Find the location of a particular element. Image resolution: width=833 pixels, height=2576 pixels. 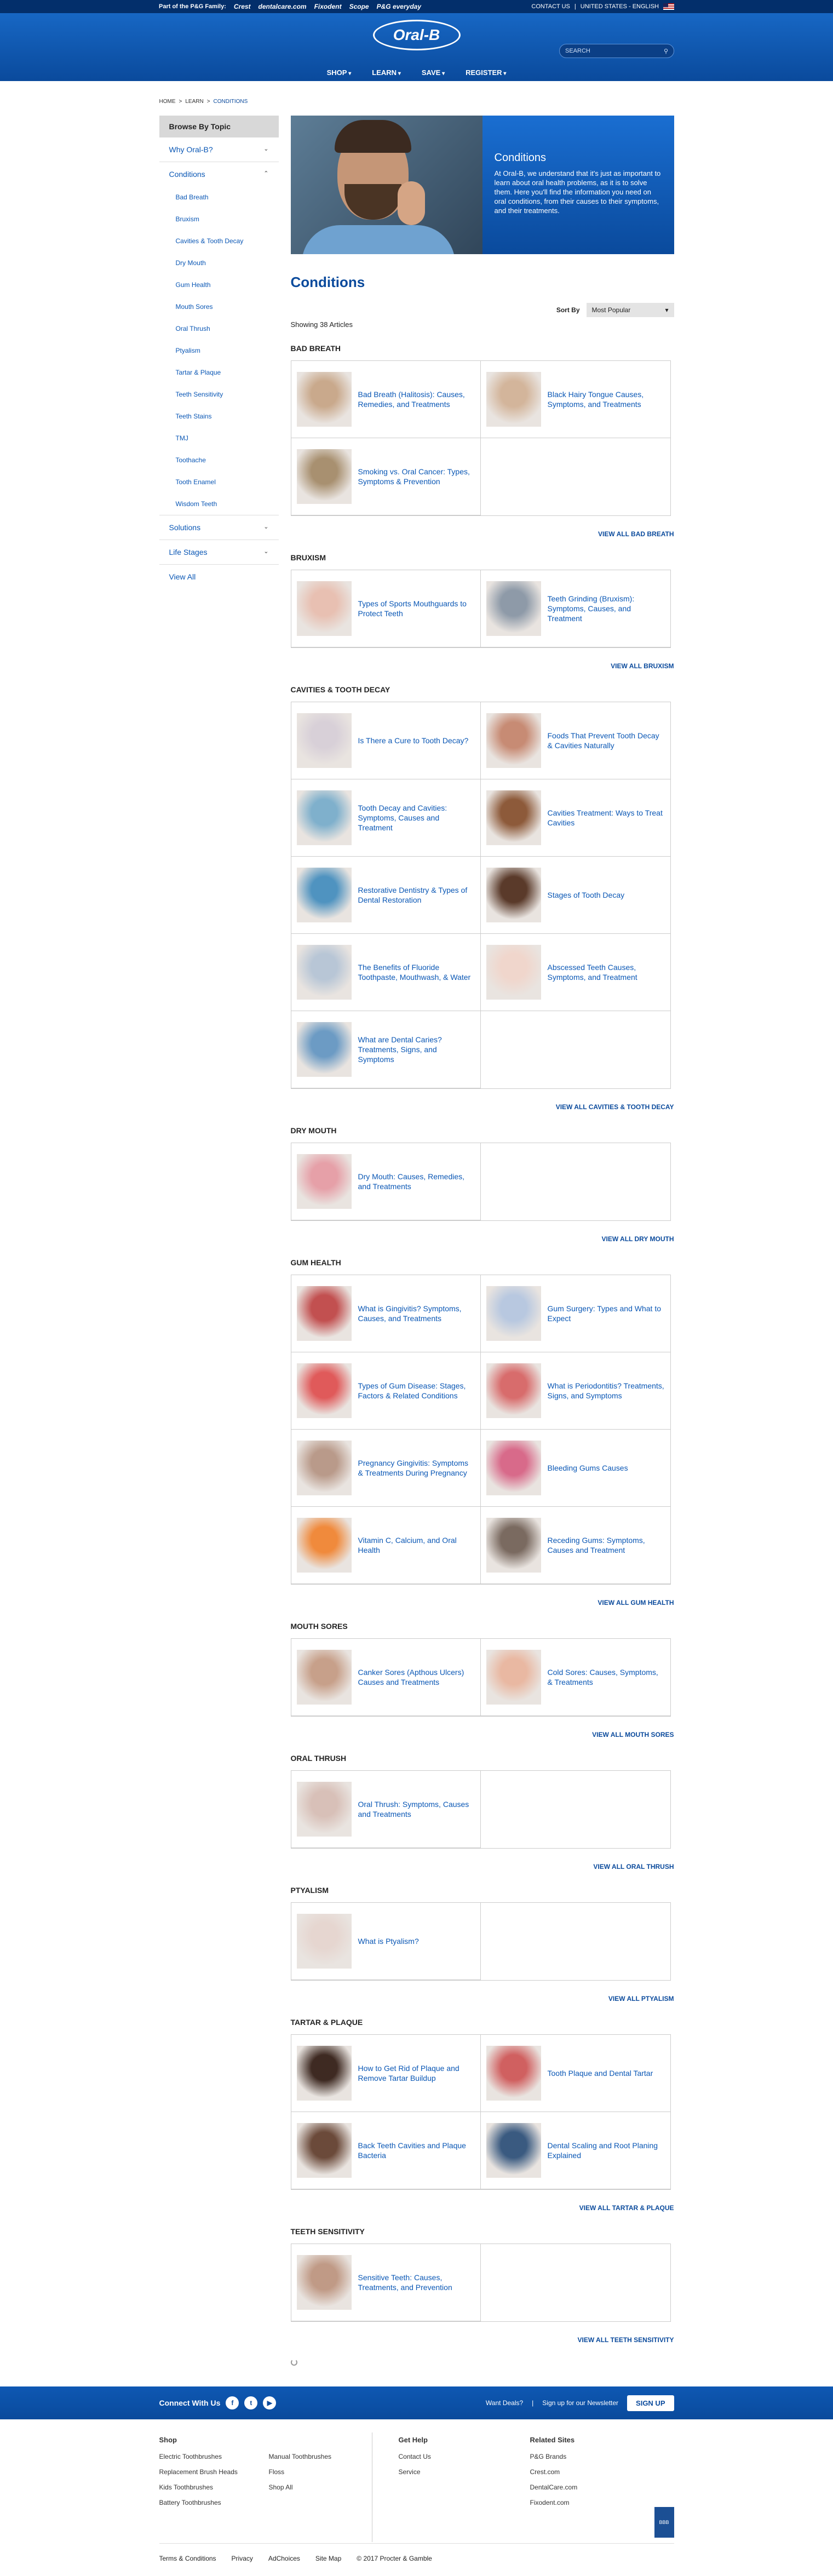

crumb-home: HOME is located at coordinates (167, 102).